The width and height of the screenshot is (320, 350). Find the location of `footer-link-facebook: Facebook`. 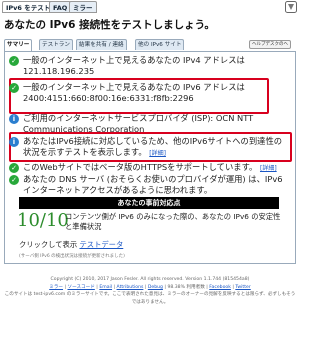

footer-link-facebook: Facebook is located at coordinates (220, 287).